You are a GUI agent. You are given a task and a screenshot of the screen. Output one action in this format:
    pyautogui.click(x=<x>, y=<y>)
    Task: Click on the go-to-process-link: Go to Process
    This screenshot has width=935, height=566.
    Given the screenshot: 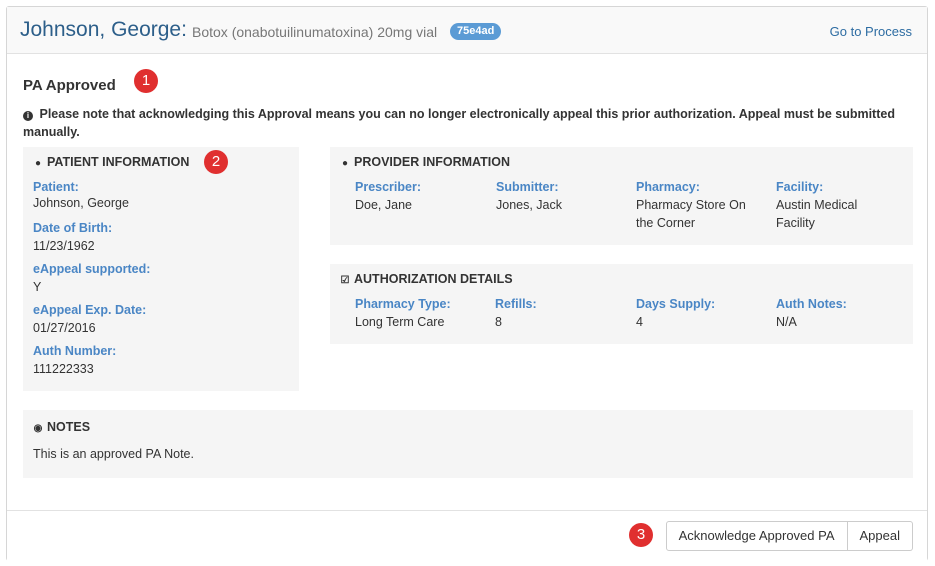 What is the action you would take?
    pyautogui.click(x=871, y=31)
    